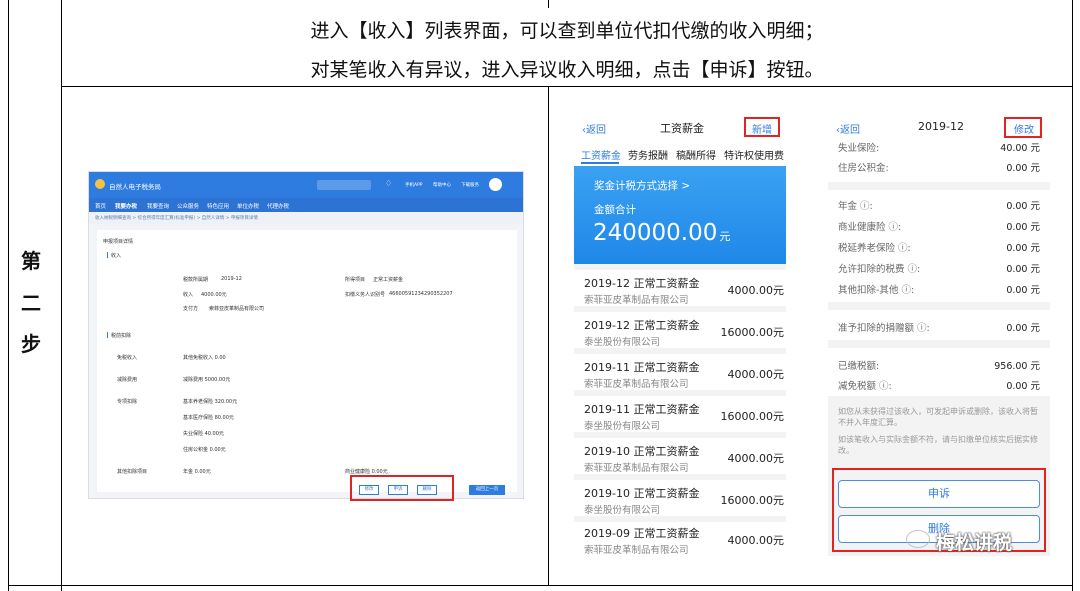 This screenshot has height=591, width=1080. I want to click on income-row-3-company: 索菲亚皮革制品有限公司, so click(636, 384).